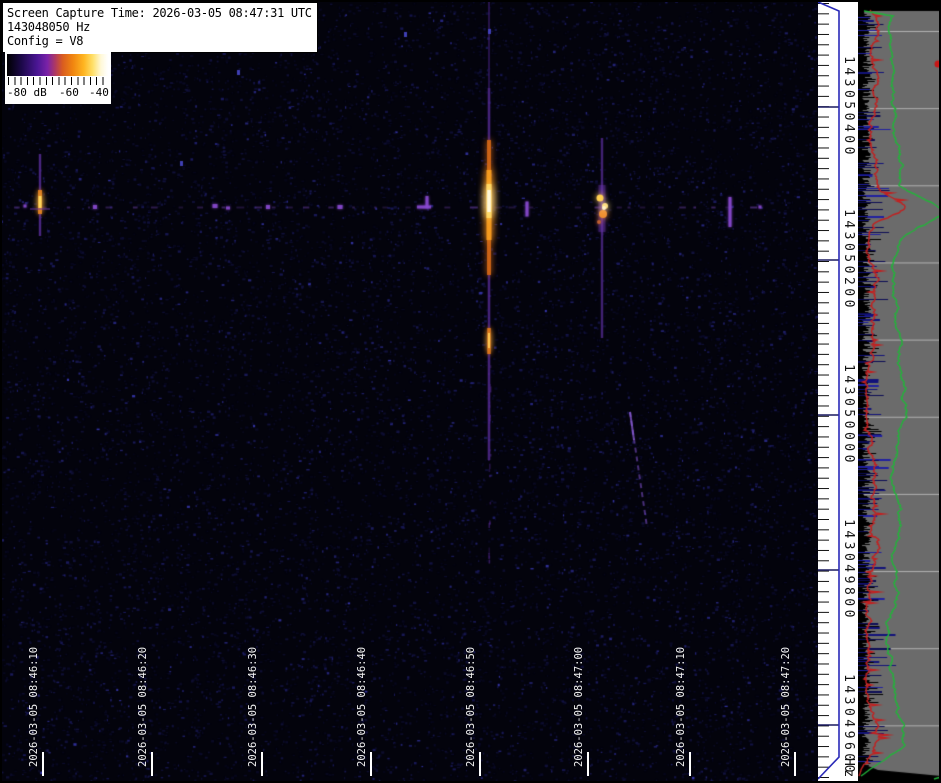 The image size is (941, 783). What do you see at coordinates (58, 94) in the screenshot?
I see `colorbar-labels: -80 dB -60 -40` at bounding box center [58, 94].